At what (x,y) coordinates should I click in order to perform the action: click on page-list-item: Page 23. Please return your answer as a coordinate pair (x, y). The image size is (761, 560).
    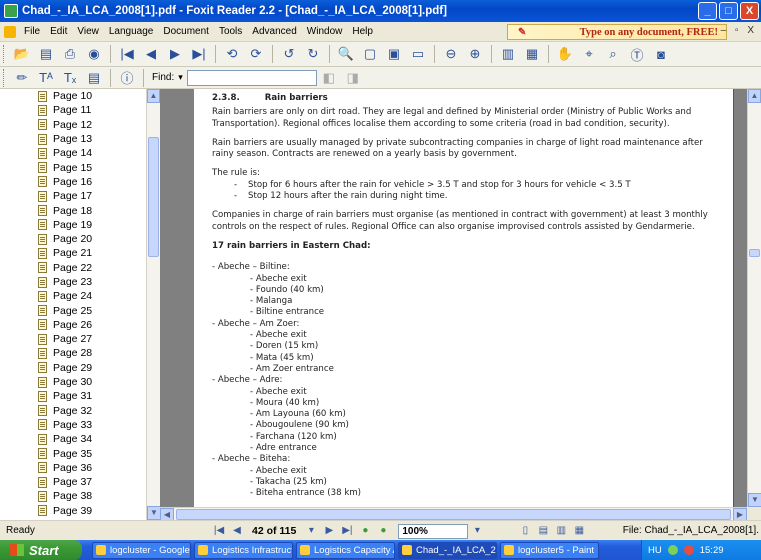
    Looking at the image, I should click on (73, 282).